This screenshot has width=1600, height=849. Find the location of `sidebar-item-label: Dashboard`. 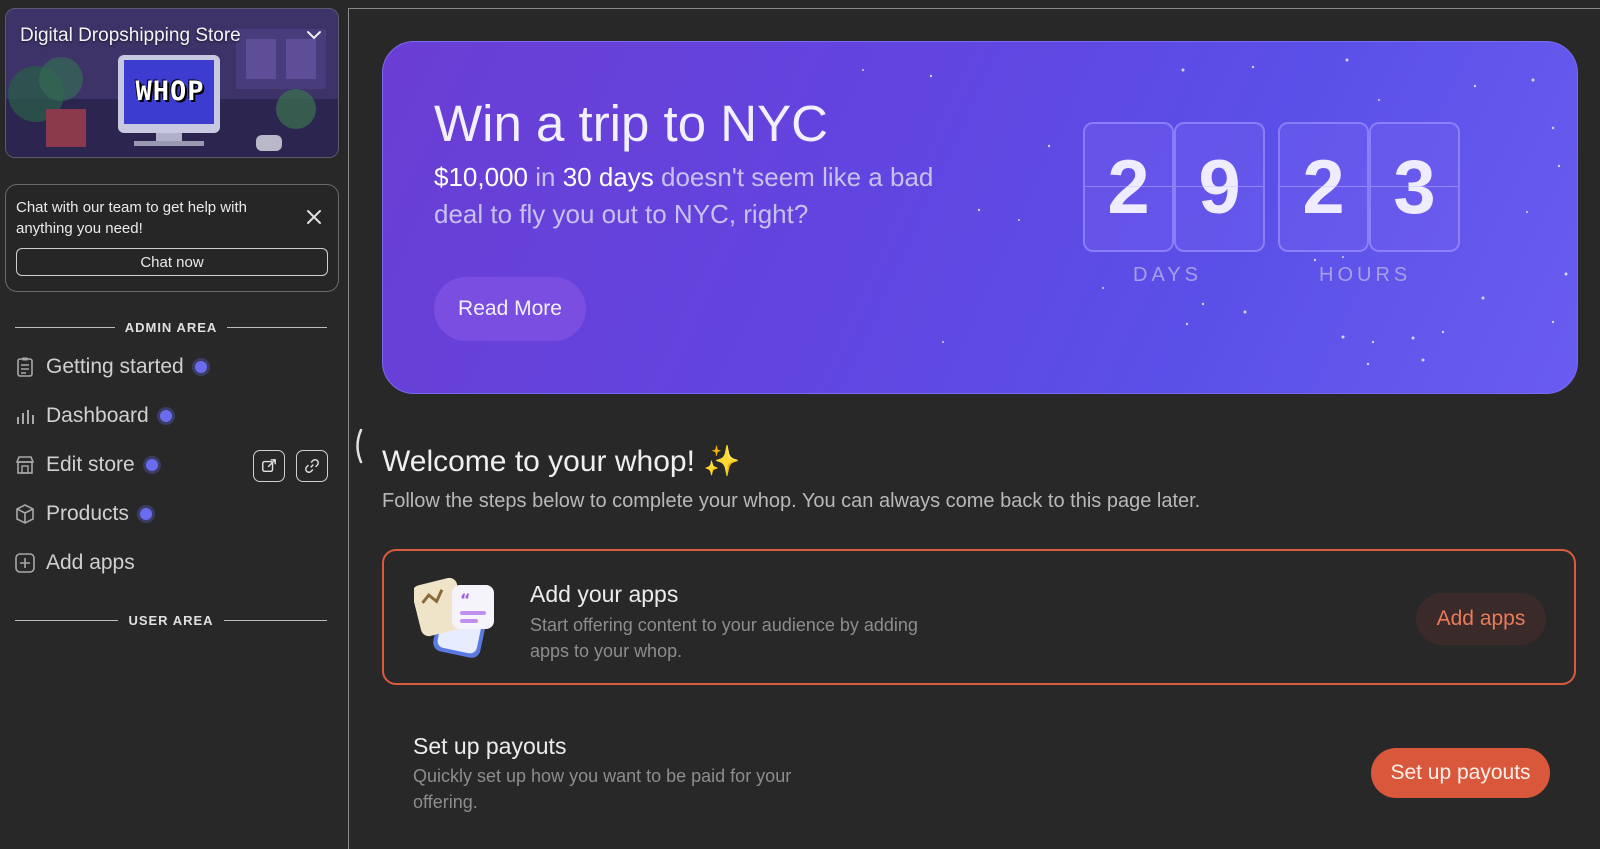

sidebar-item-label: Dashboard is located at coordinates (97, 415).